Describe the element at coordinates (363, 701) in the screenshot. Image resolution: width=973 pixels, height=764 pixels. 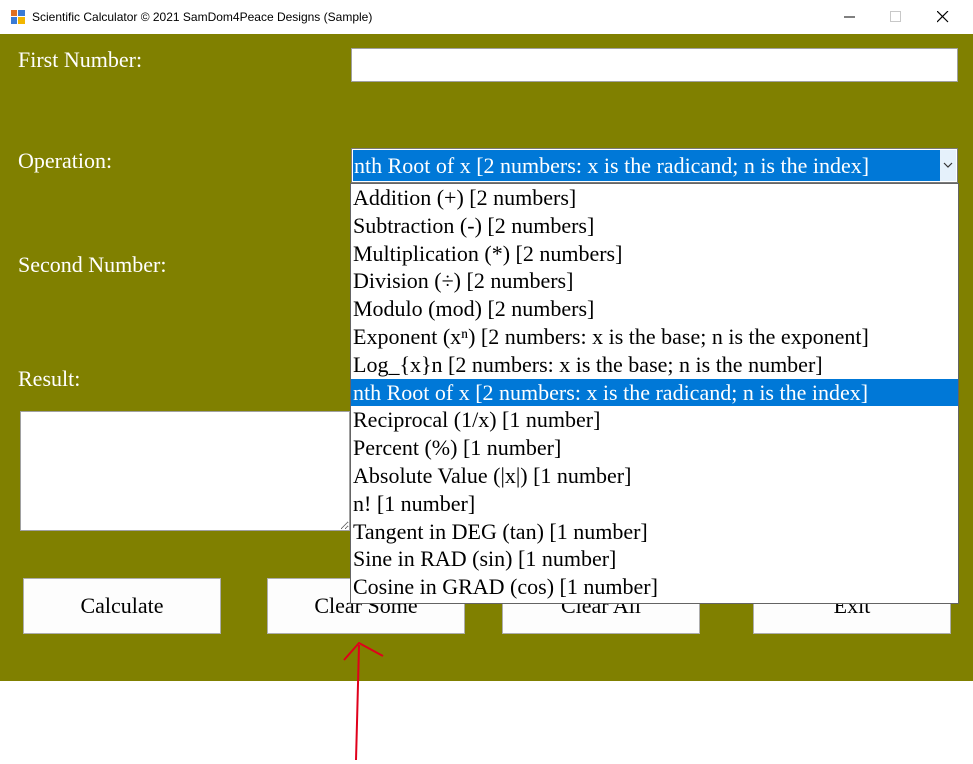
I see `annotation-arrow-icon` at that location.